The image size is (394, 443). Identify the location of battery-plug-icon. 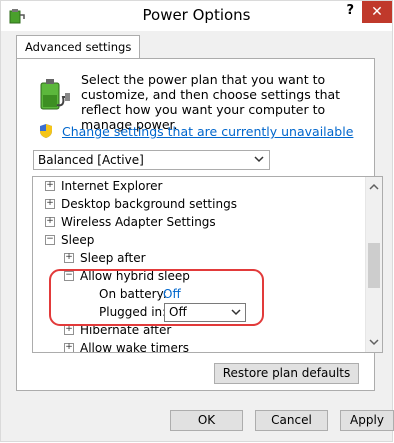
(55, 94).